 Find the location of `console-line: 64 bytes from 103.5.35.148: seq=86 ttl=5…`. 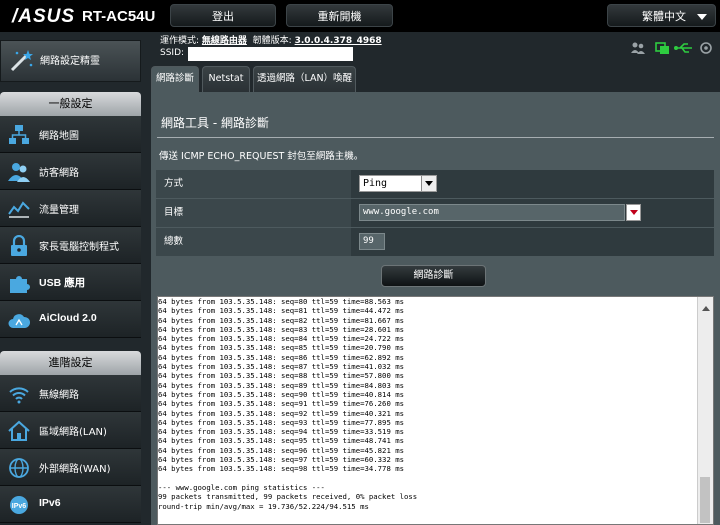

console-line: 64 bytes from 103.5.35.148: seq=86 ttl=5… is located at coordinates (281, 357).